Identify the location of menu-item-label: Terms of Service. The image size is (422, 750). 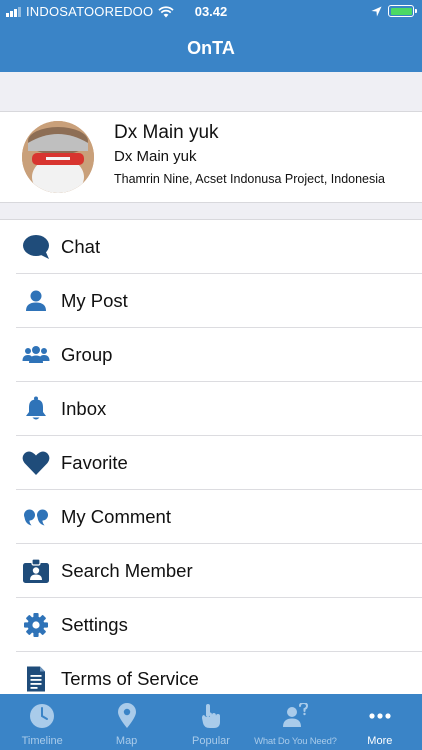
(130, 678).